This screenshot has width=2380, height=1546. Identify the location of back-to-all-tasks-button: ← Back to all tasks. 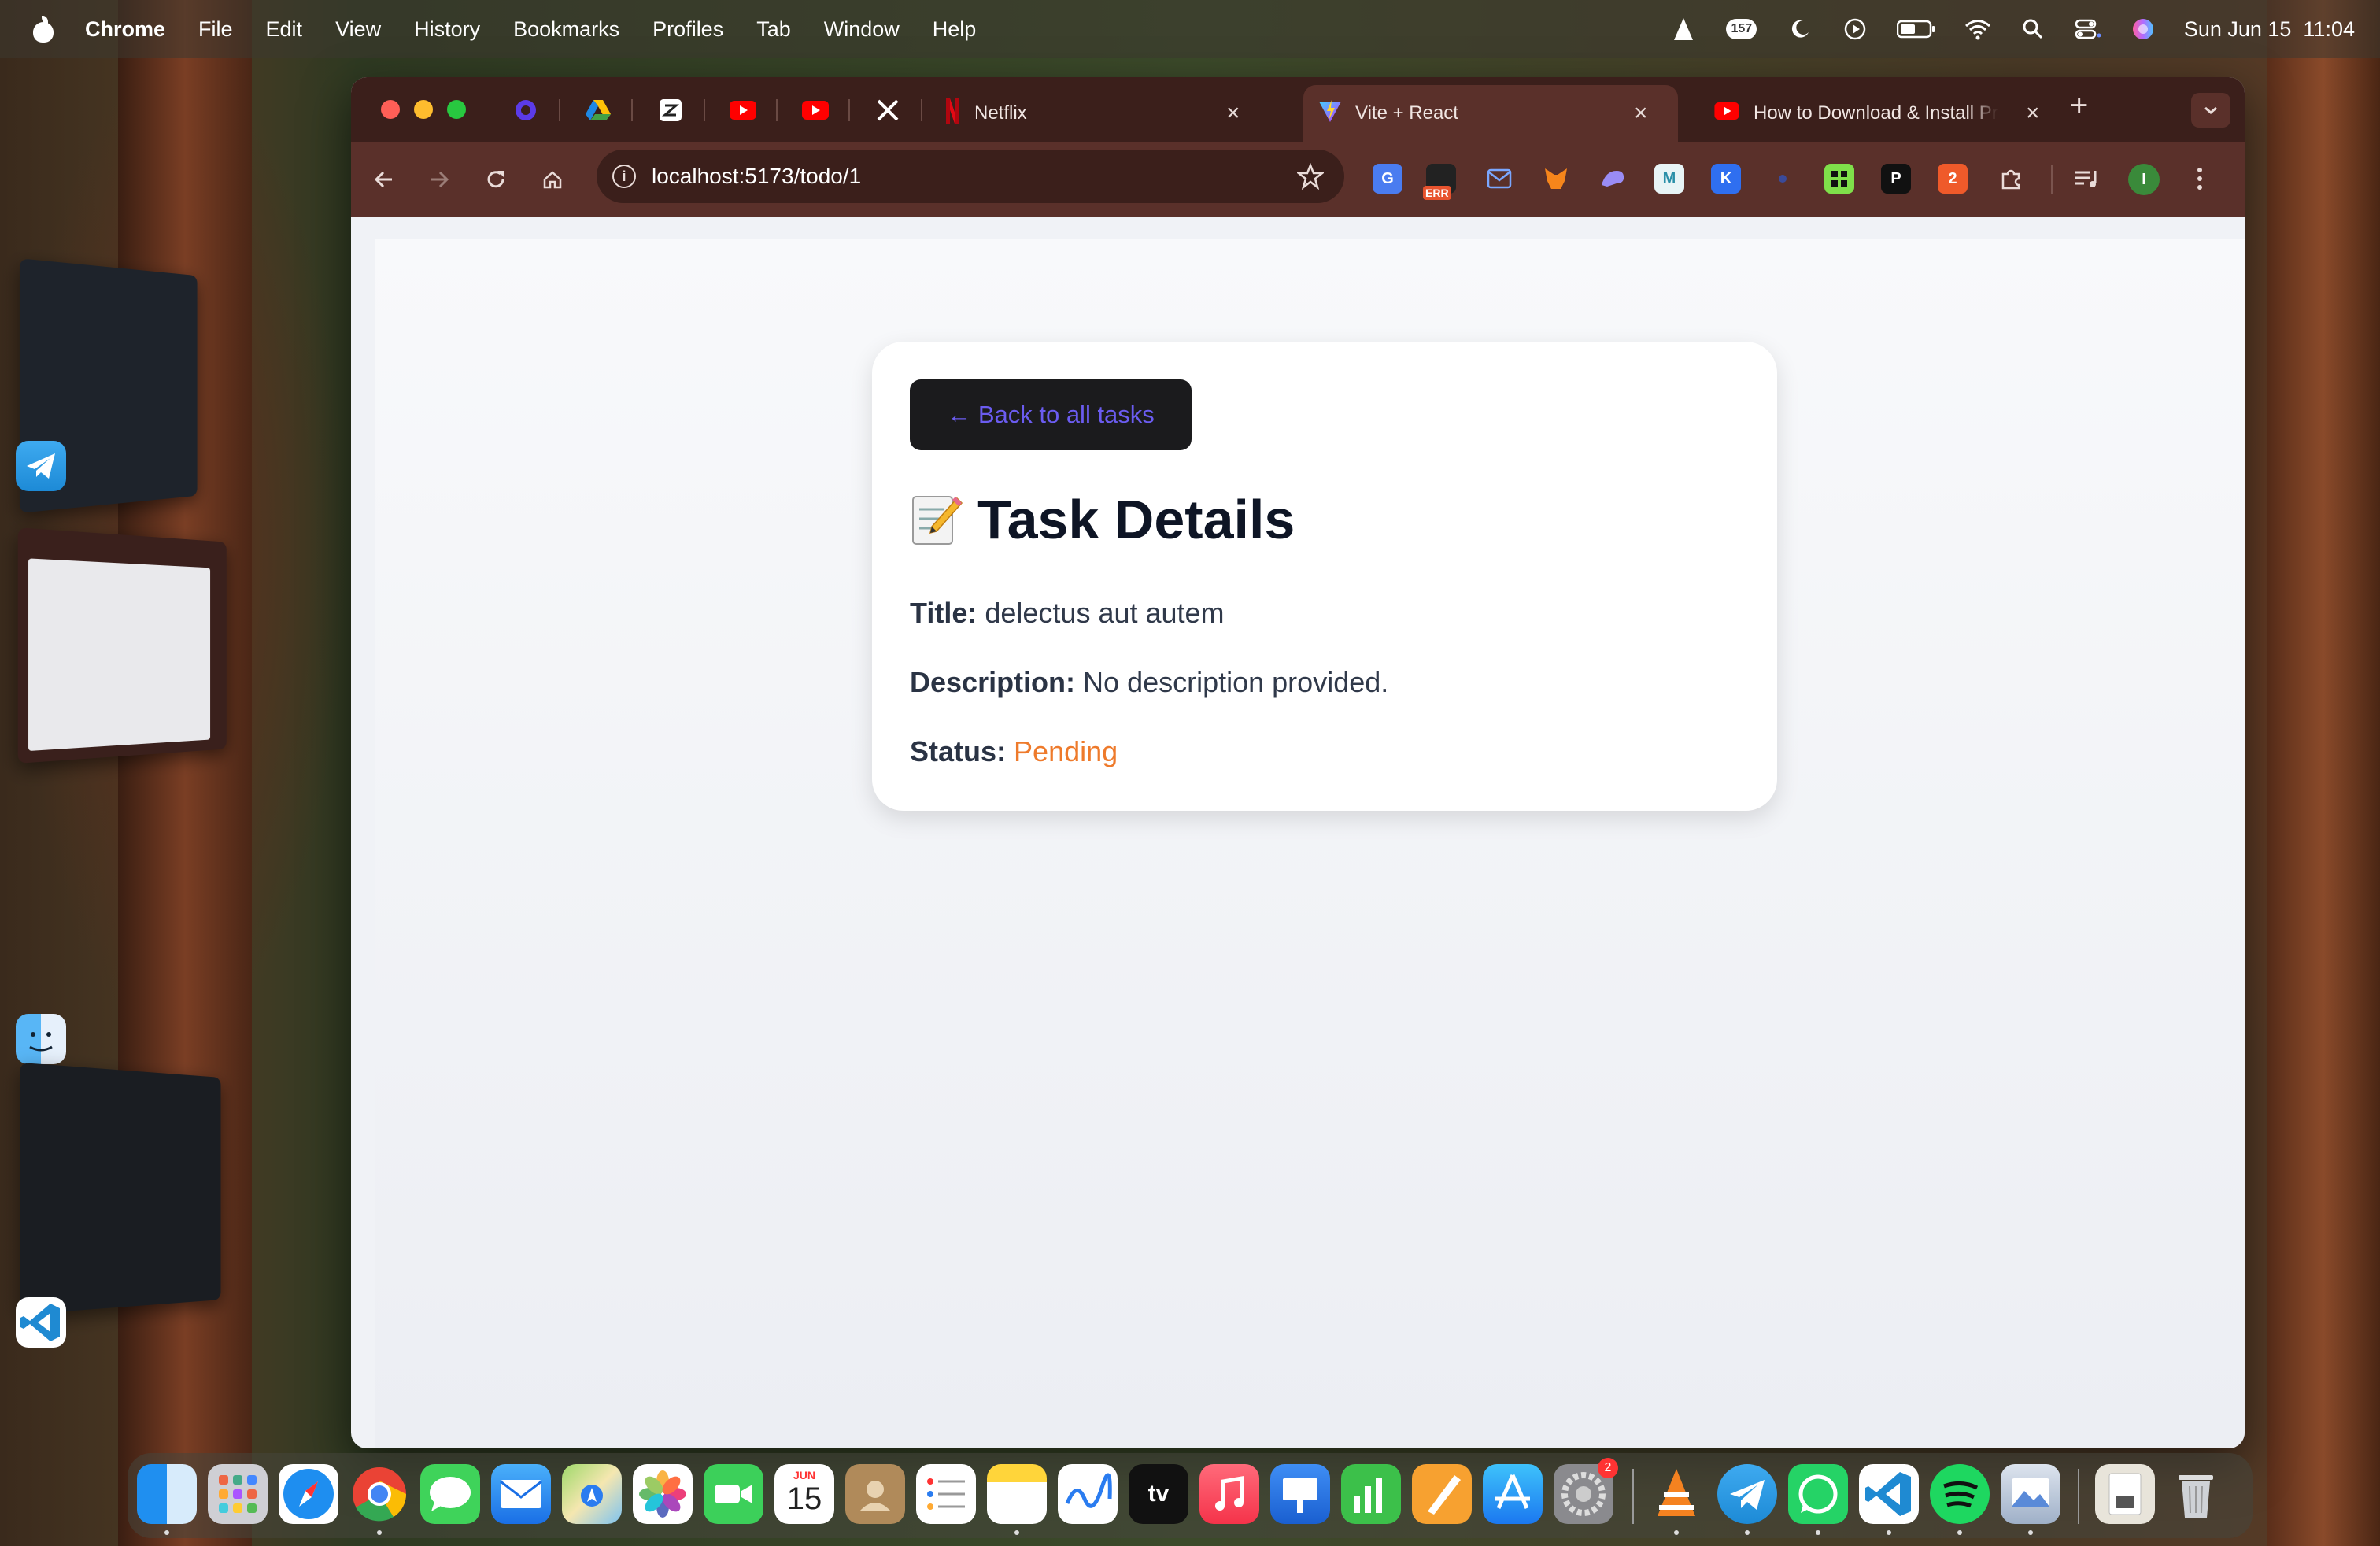
(1051, 414).